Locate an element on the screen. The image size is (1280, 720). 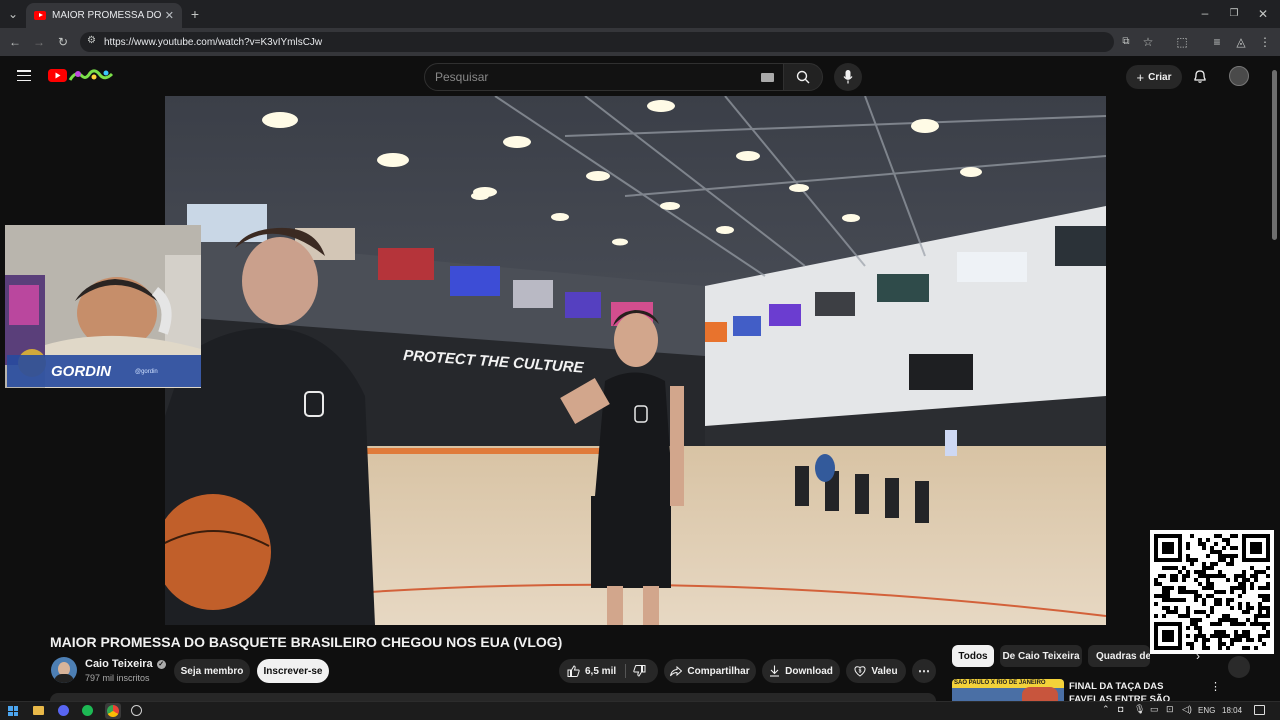
streamer-handle: @gordin is located at coordinates (146, 372).